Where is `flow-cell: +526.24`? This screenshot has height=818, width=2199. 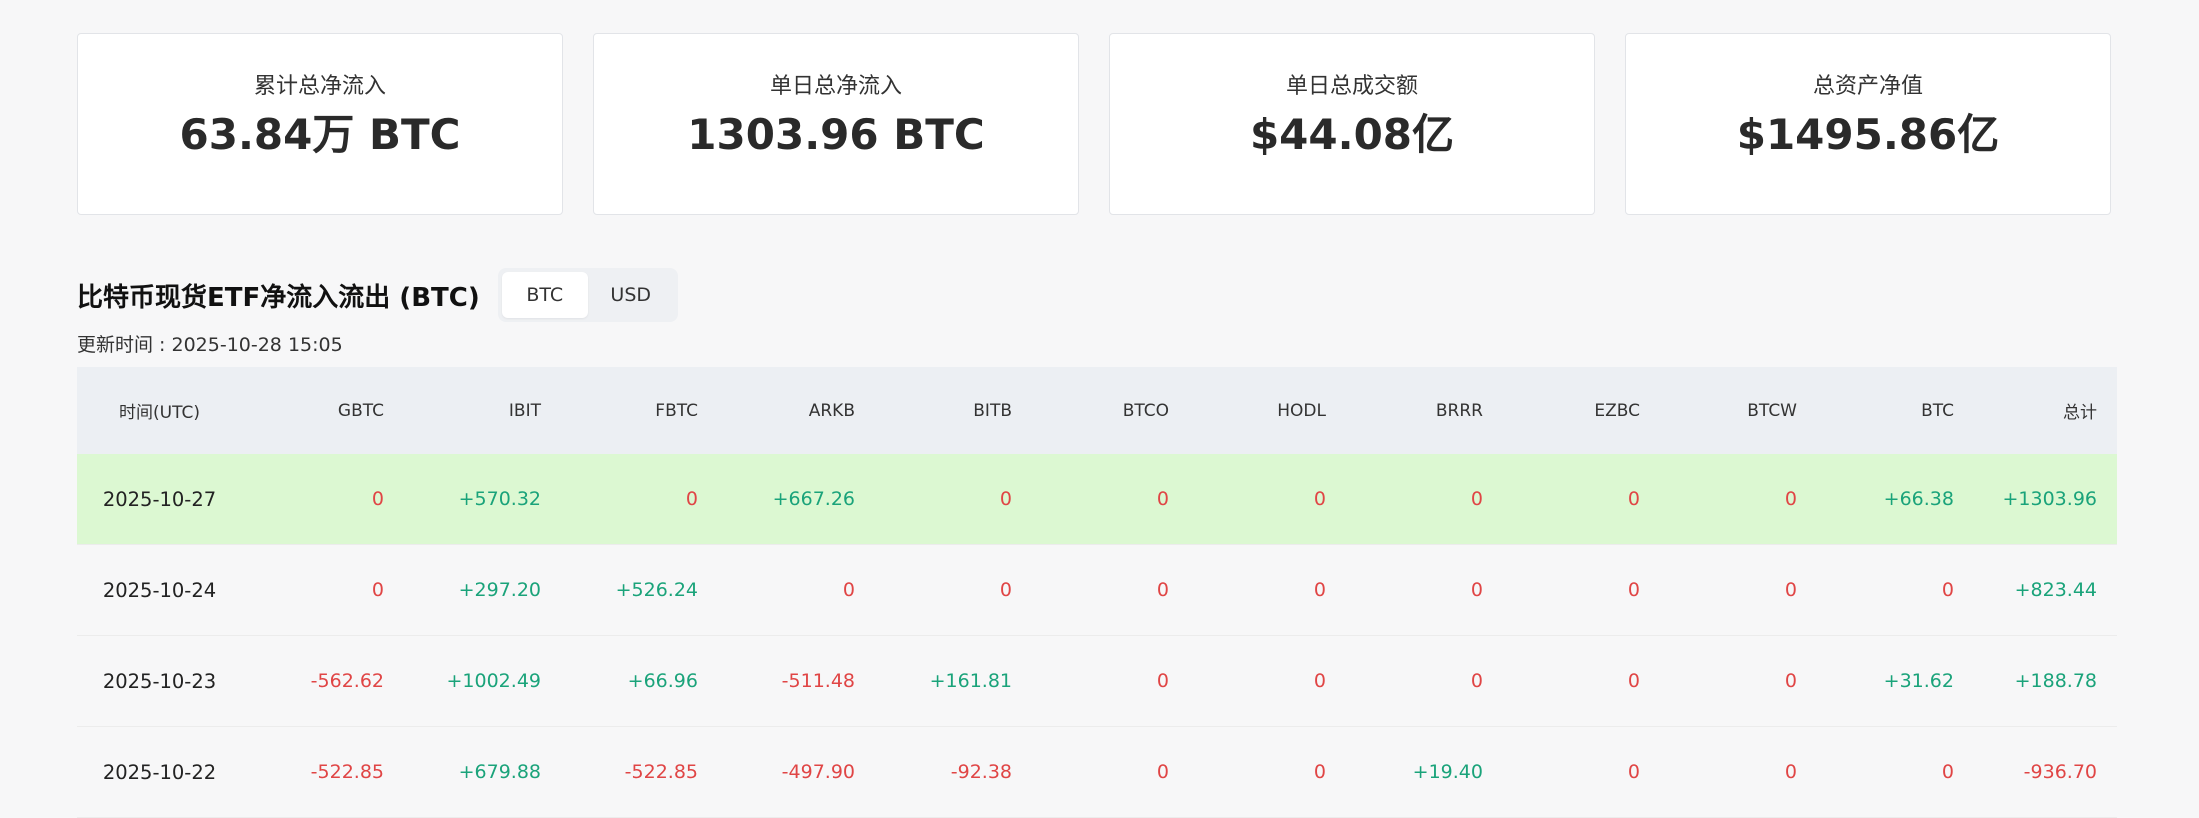
flow-cell: +526.24 is located at coordinates (656, 590).